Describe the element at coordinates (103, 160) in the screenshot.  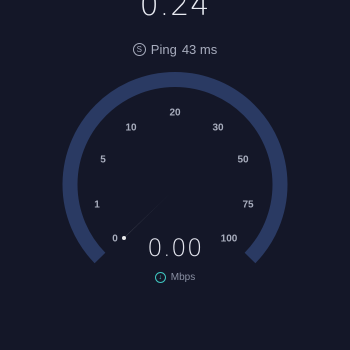
I see `gauge-tick-label: 5` at that location.